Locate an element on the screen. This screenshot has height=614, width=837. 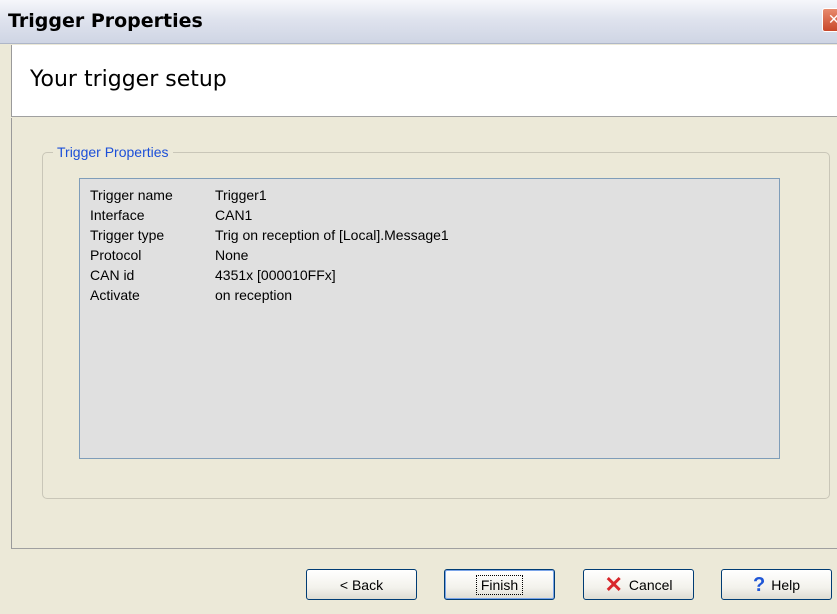
property-key: CAN id is located at coordinates (112, 275).